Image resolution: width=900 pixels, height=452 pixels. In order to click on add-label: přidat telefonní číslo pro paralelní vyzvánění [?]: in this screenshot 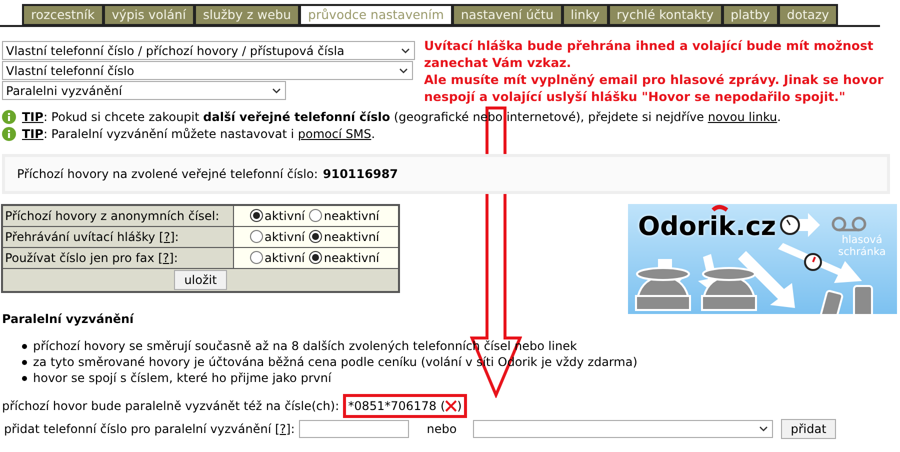, I will do `click(149, 429)`.